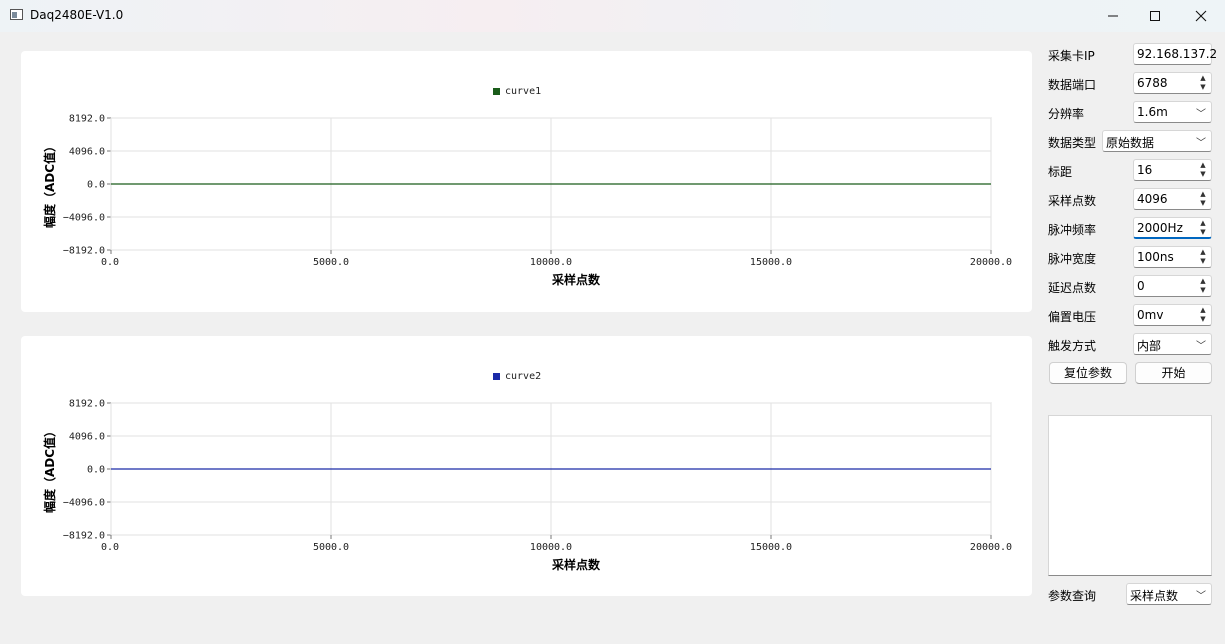 This screenshot has width=1225, height=644. What do you see at coordinates (1152, 112) in the screenshot?
I see `resolution-value: 1.6m` at bounding box center [1152, 112].